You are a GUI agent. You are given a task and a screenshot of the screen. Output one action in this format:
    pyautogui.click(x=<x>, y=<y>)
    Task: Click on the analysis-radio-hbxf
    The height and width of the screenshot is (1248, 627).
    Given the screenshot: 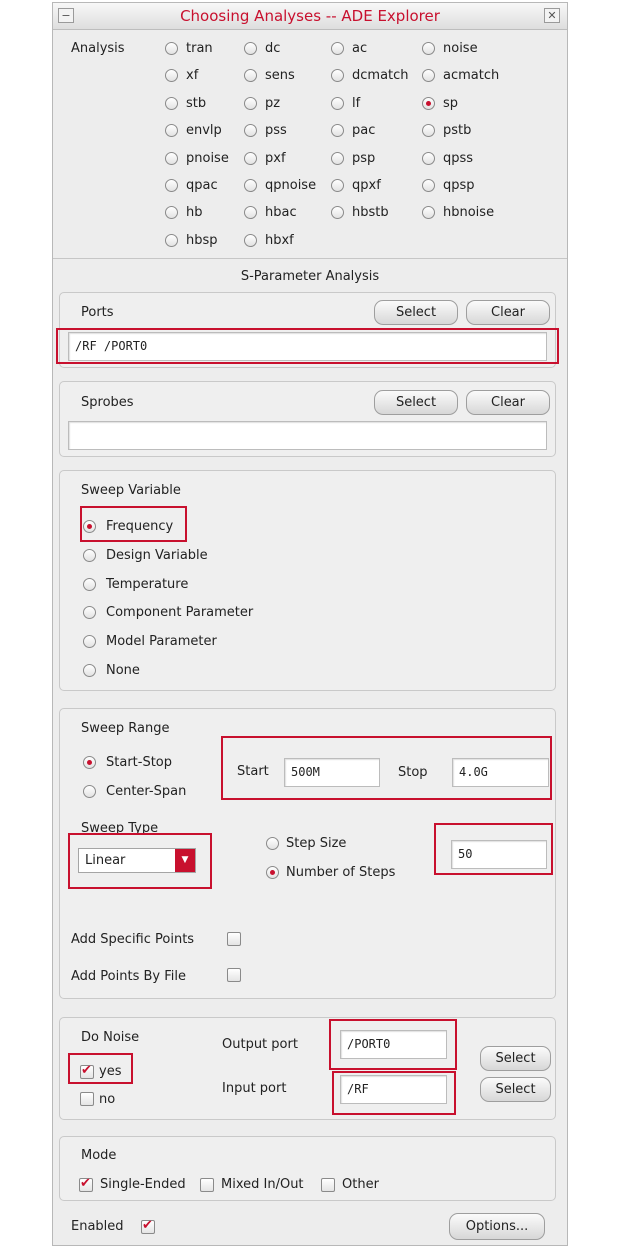 What is the action you would take?
    pyautogui.click(x=250, y=240)
    